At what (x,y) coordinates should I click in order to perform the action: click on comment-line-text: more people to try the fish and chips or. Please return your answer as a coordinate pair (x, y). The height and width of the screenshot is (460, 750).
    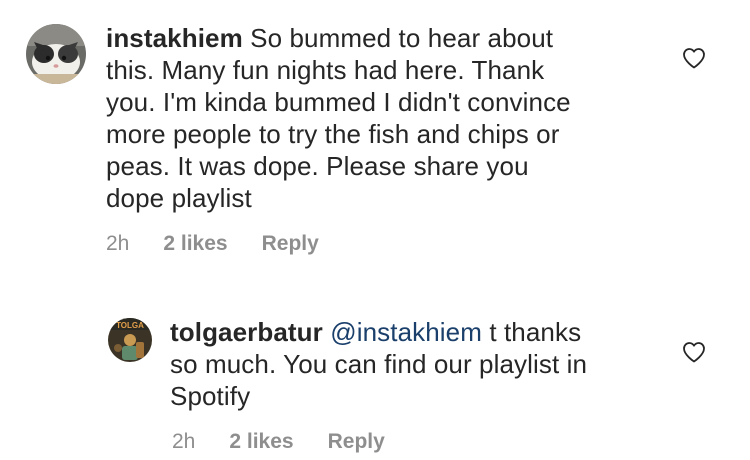
    Looking at the image, I should click on (333, 134).